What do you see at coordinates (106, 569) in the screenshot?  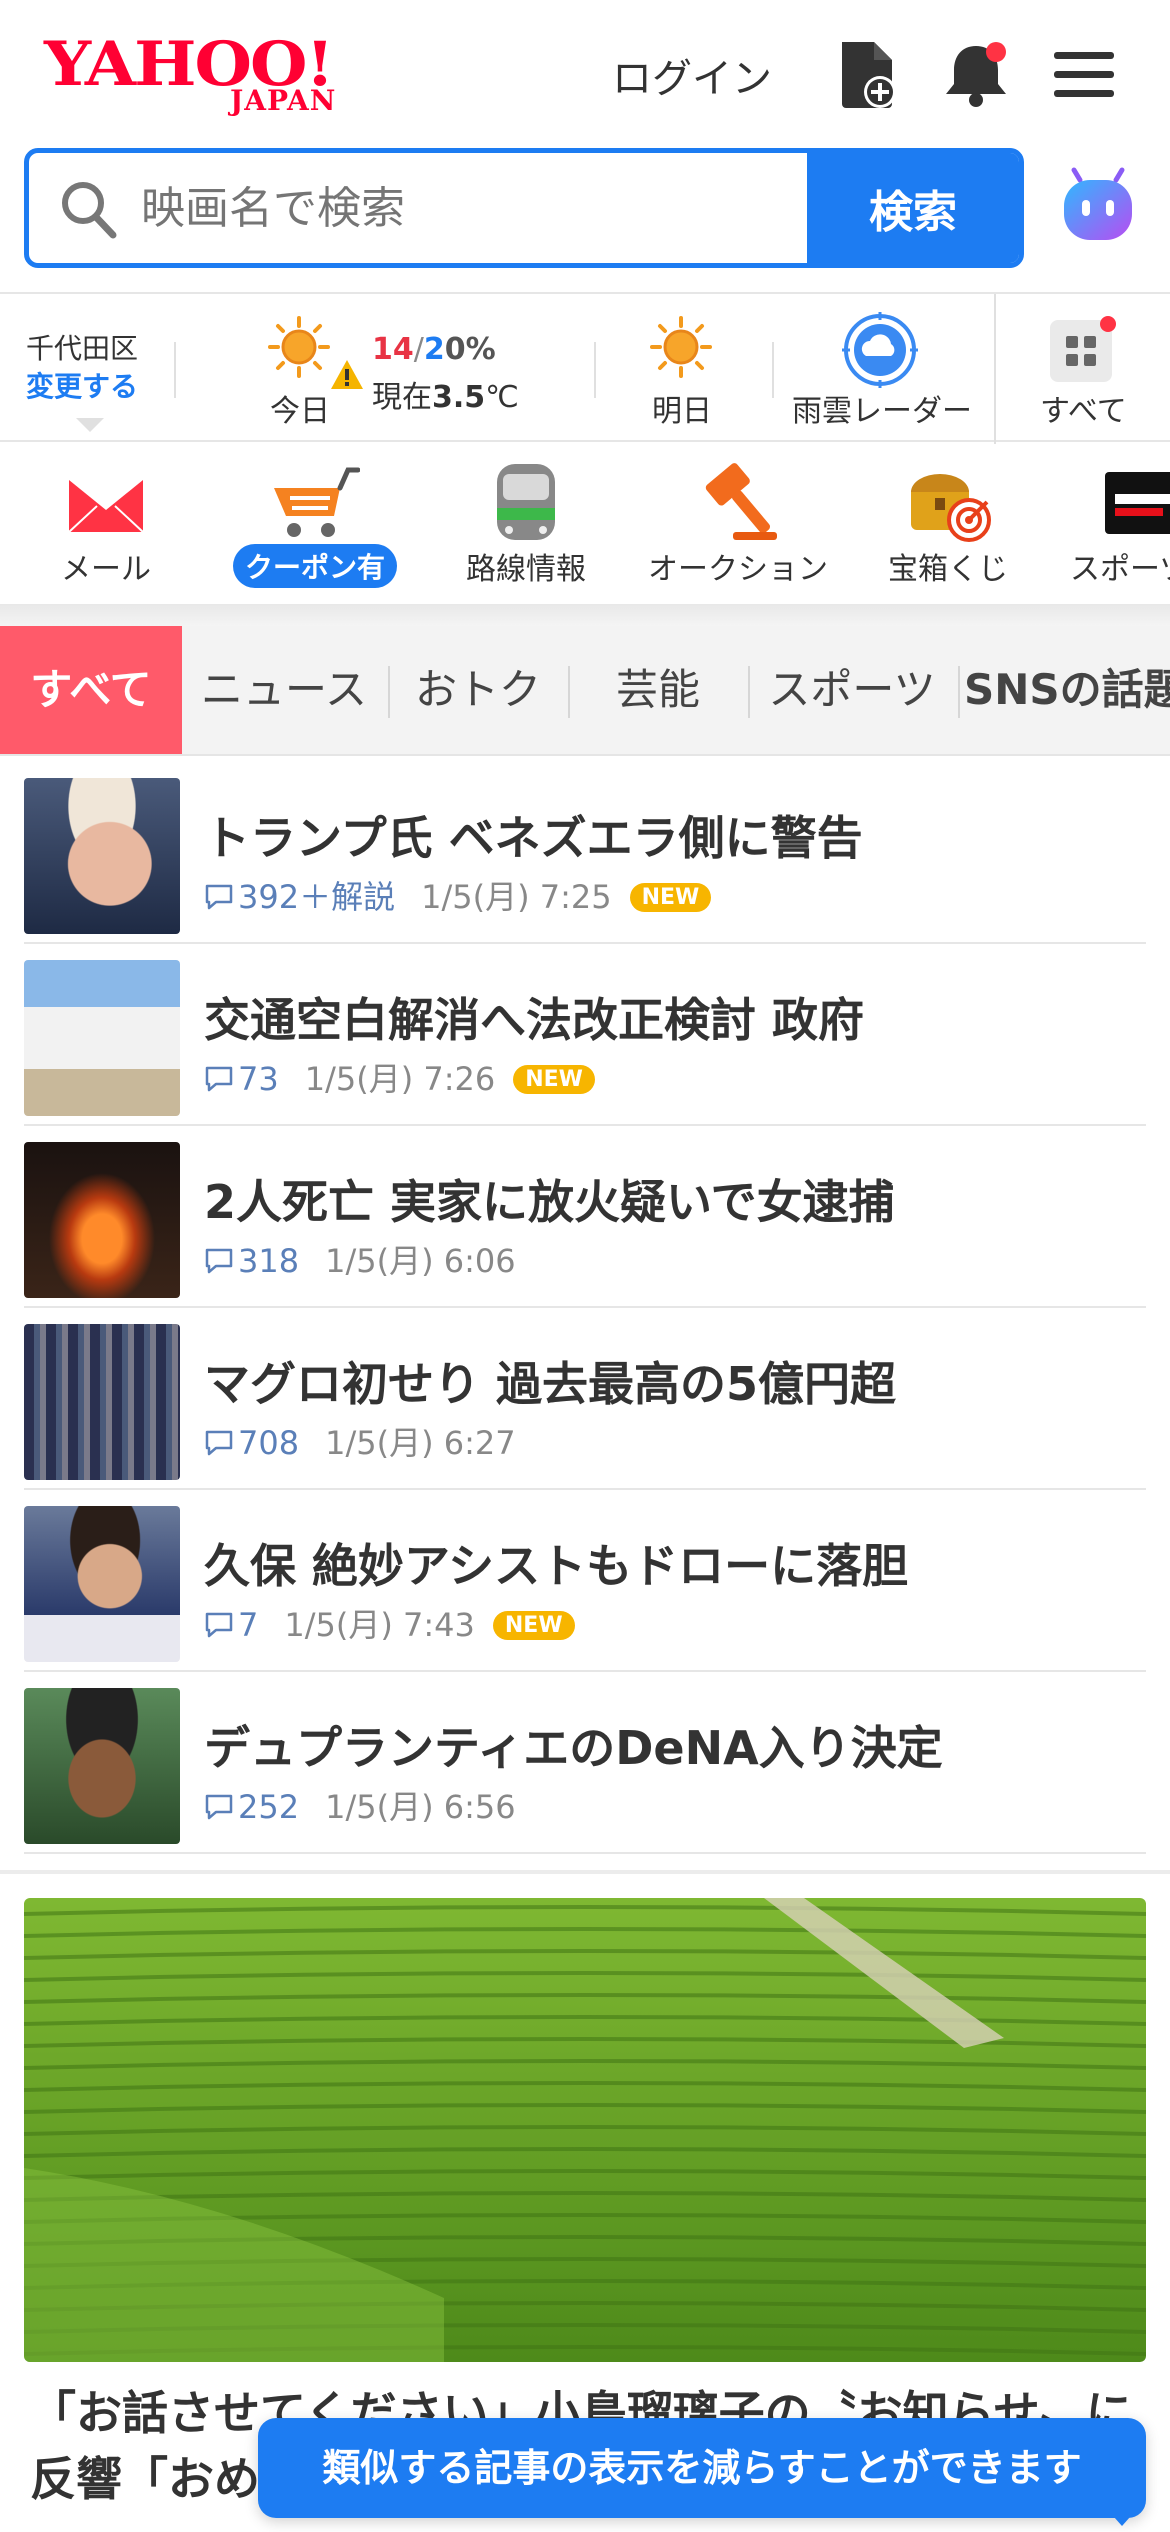 I see `service-label: メール` at bounding box center [106, 569].